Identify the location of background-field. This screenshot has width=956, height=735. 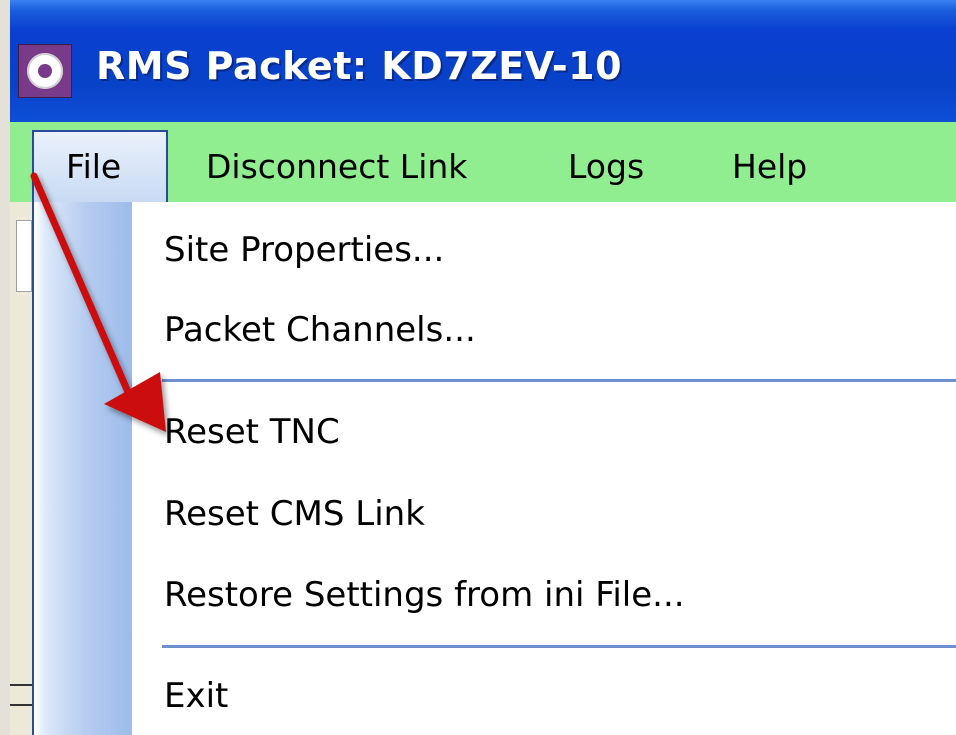
(24, 256).